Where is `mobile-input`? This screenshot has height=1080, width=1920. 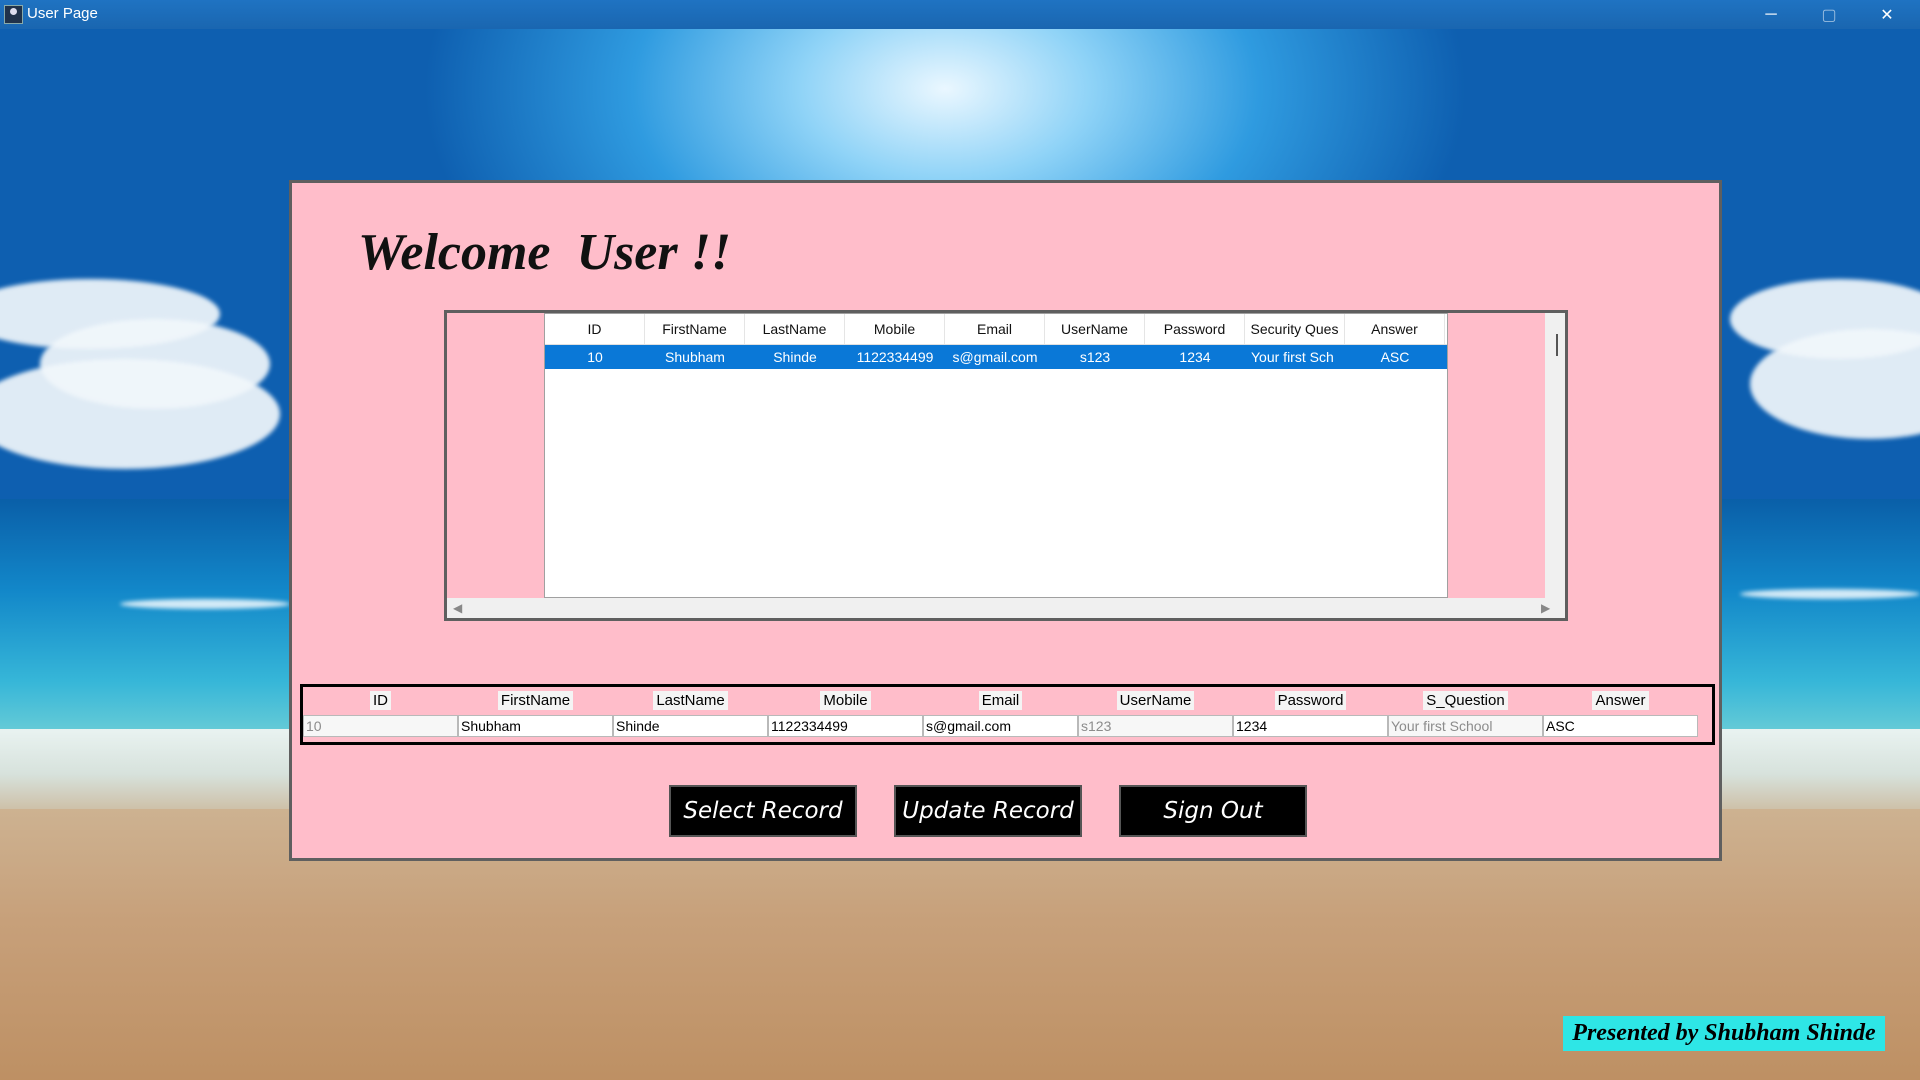 mobile-input is located at coordinates (845, 726).